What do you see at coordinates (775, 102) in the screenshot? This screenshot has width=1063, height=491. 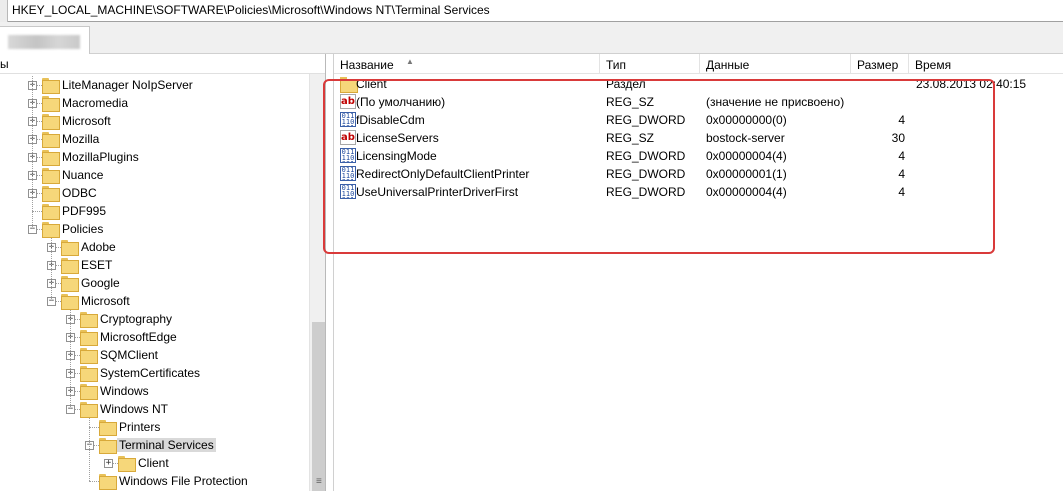 I see `cell-data: (значение не присвоено)` at bounding box center [775, 102].